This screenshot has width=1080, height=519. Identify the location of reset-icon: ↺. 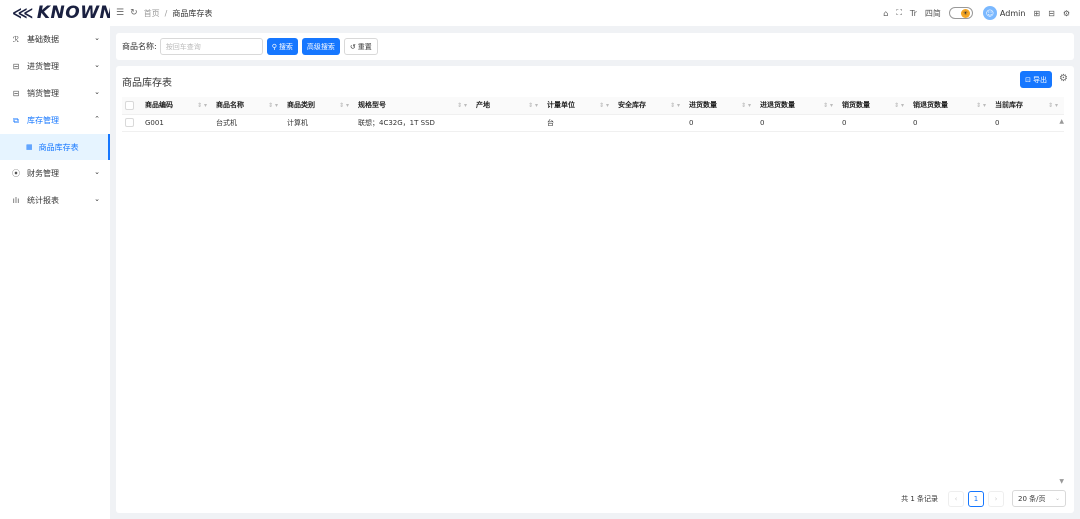
(352, 46).